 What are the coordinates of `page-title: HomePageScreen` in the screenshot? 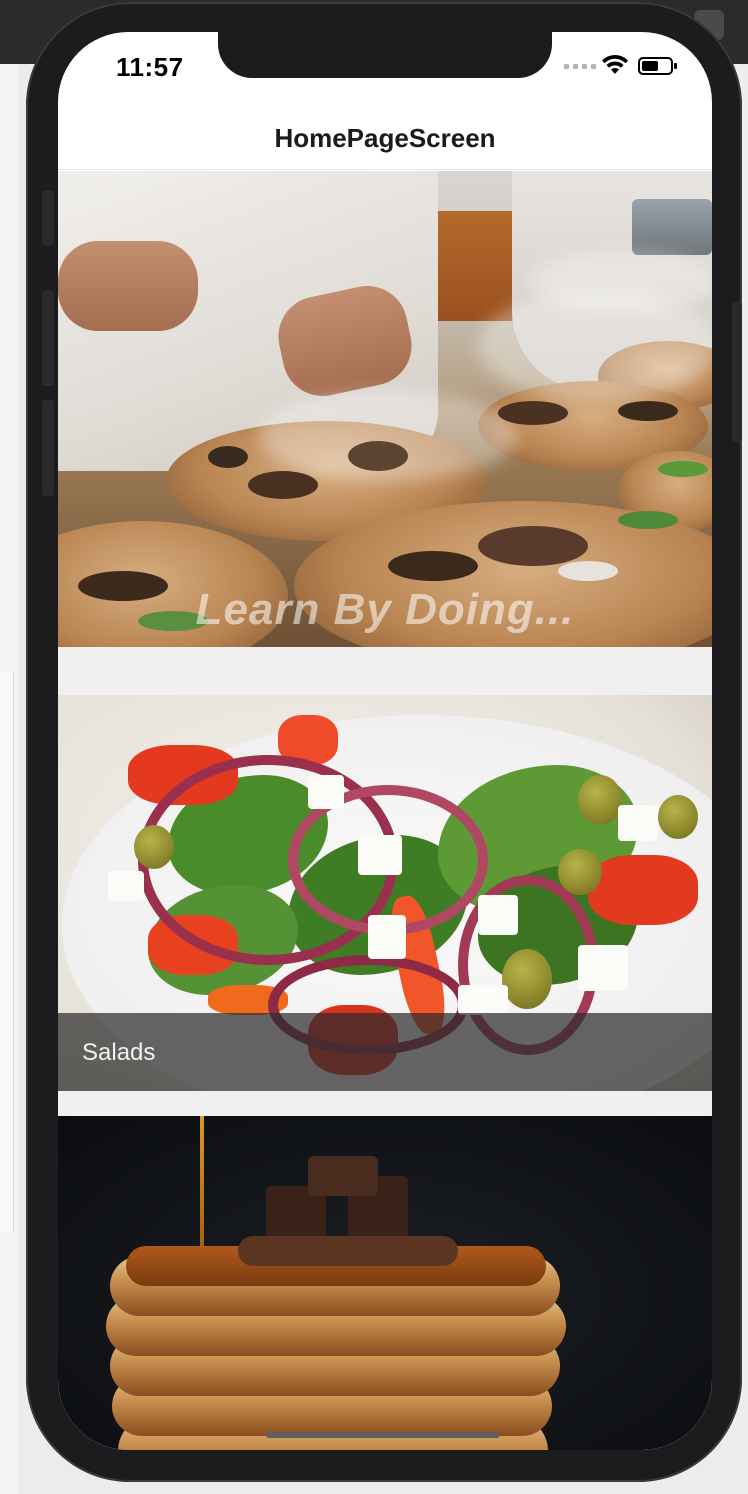 It's located at (385, 138).